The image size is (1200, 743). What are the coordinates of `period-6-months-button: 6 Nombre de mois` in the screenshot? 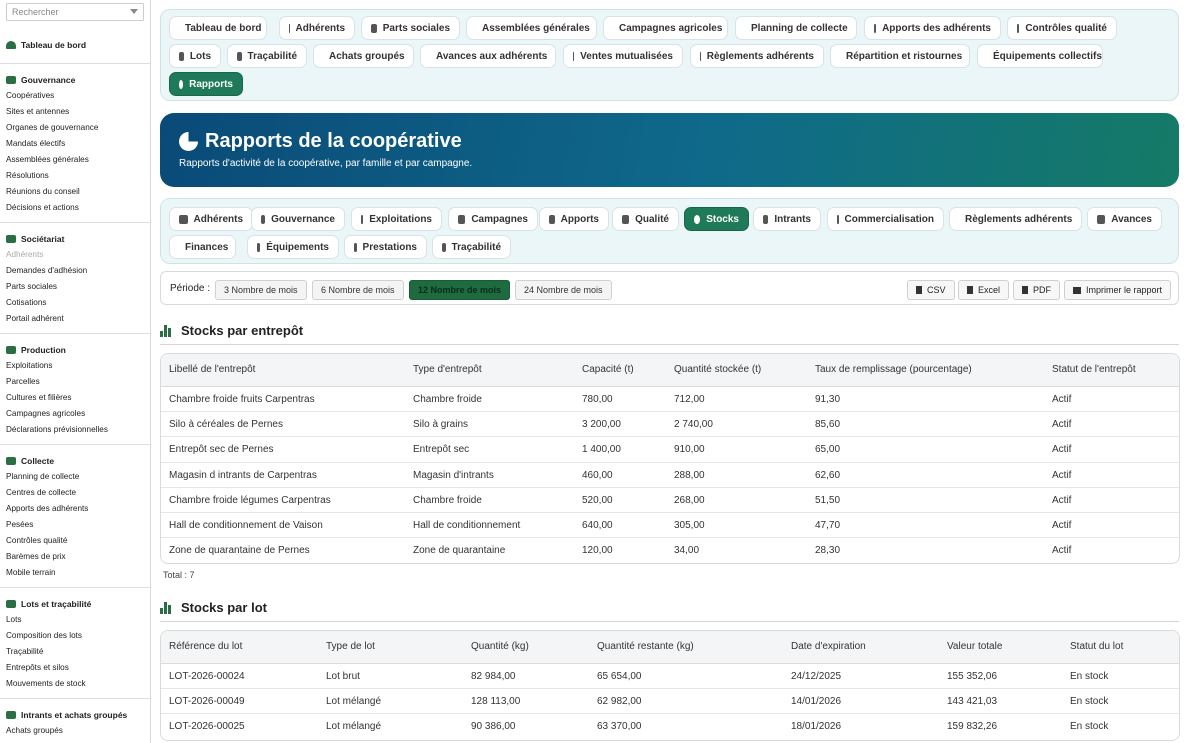 It's located at (358, 290).